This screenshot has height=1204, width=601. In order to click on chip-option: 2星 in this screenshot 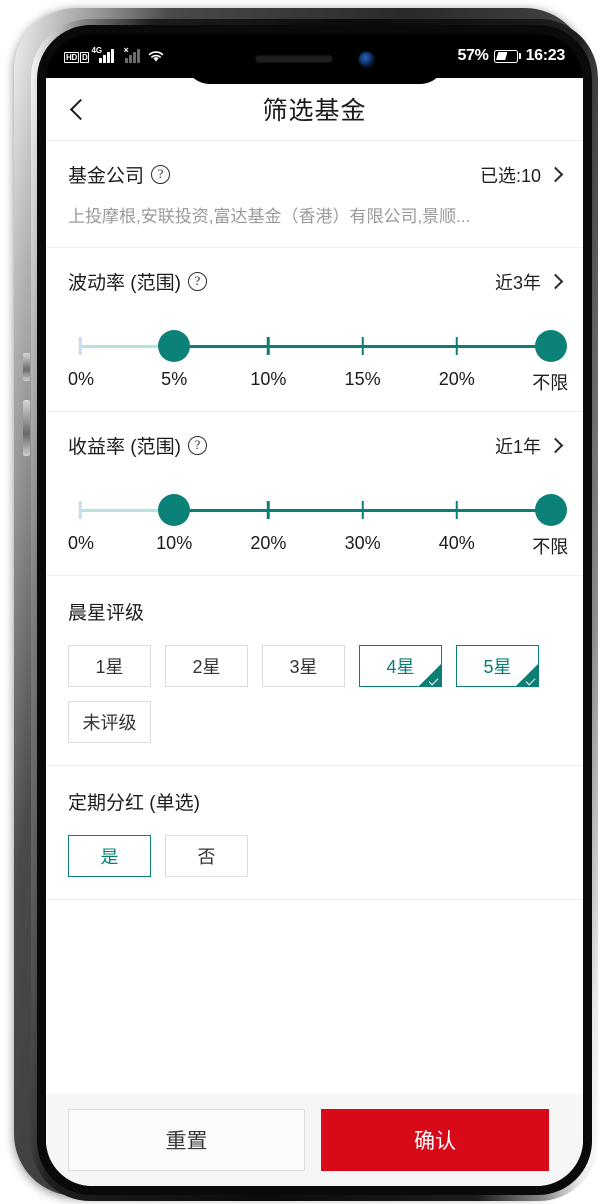, I will do `click(206, 666)`.